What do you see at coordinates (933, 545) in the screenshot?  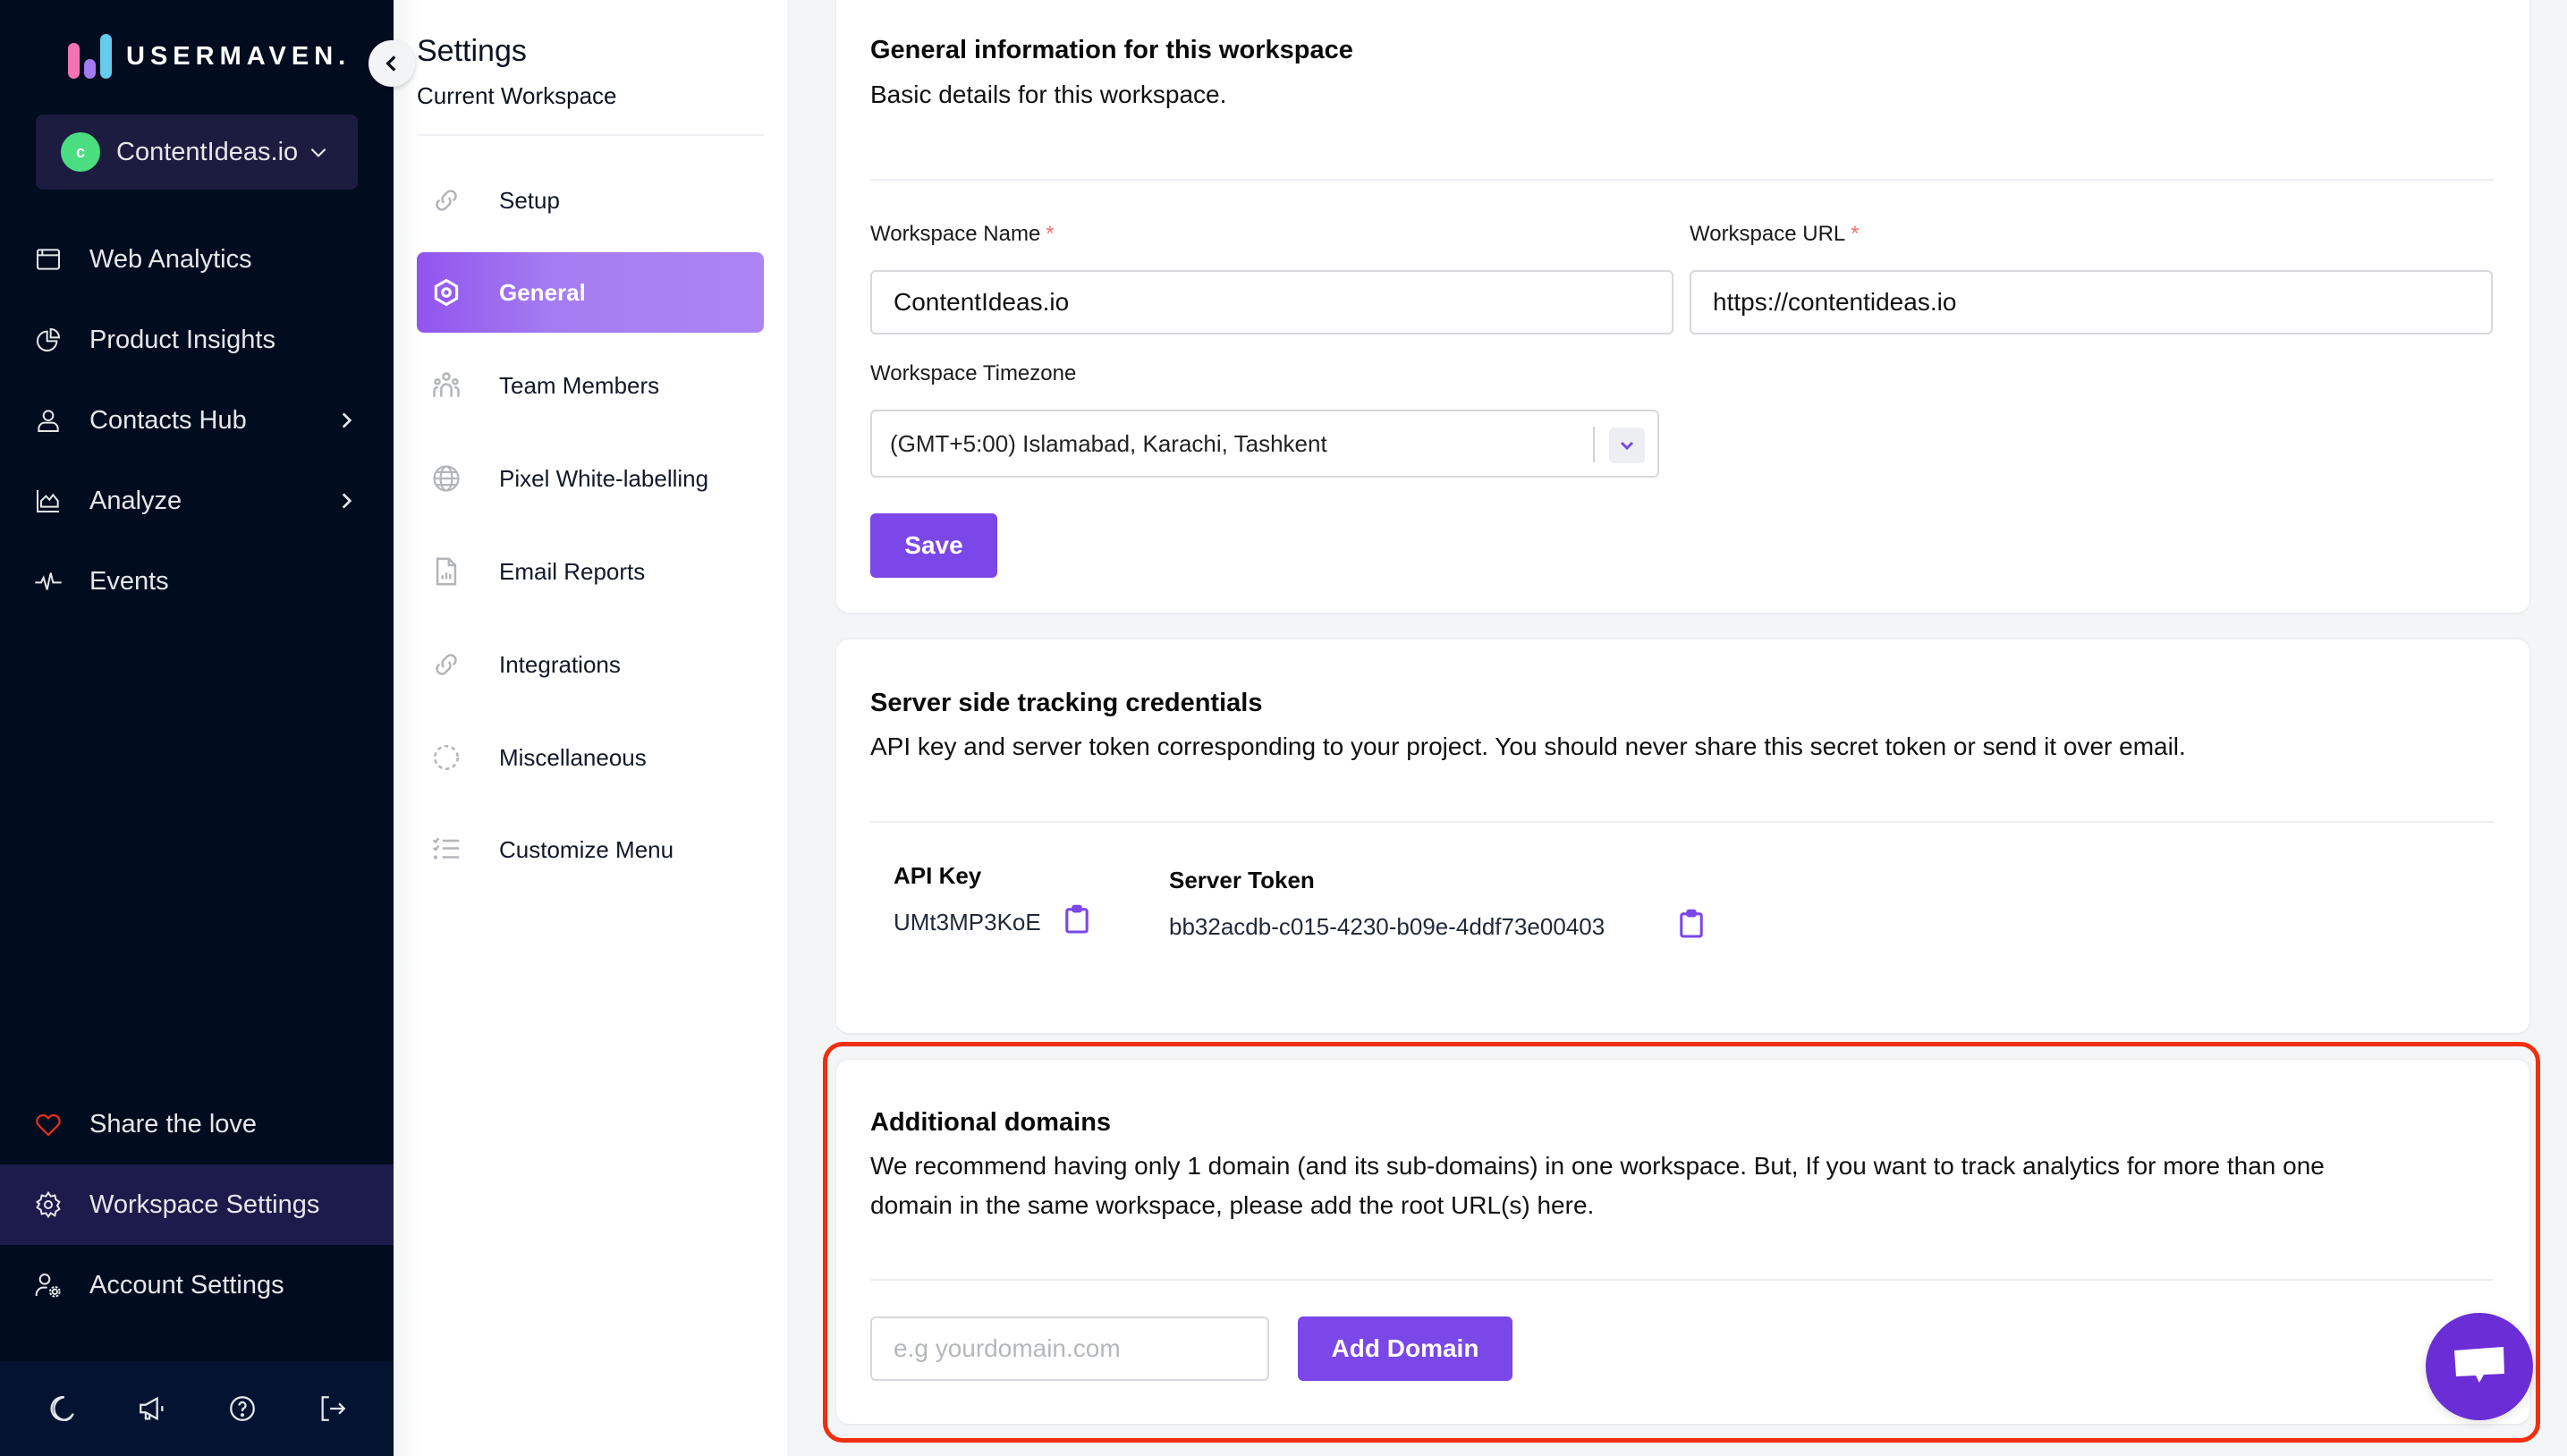 I see `save-button: Save` at bounding box center [933, 545].